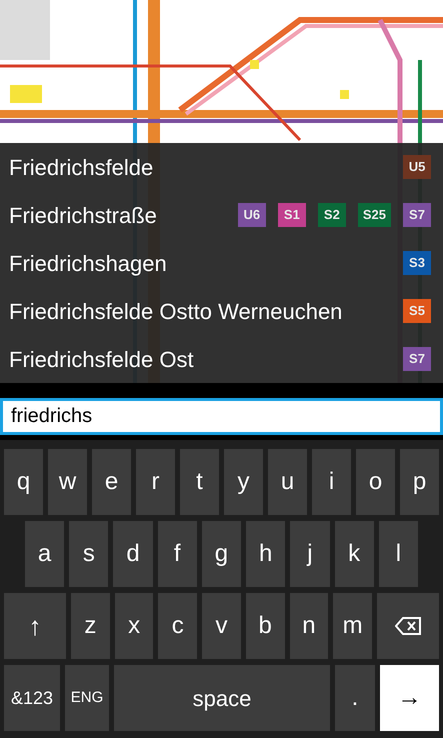  What do you see at coordinates (243, 482) in the screenshot?
I see `letter-key: y` at bounding box center [243, 482].